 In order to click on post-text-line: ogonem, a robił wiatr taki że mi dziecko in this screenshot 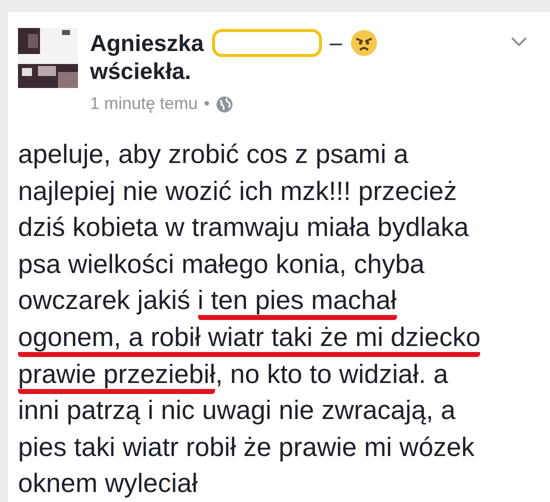, I will do `click(284, 337)`.